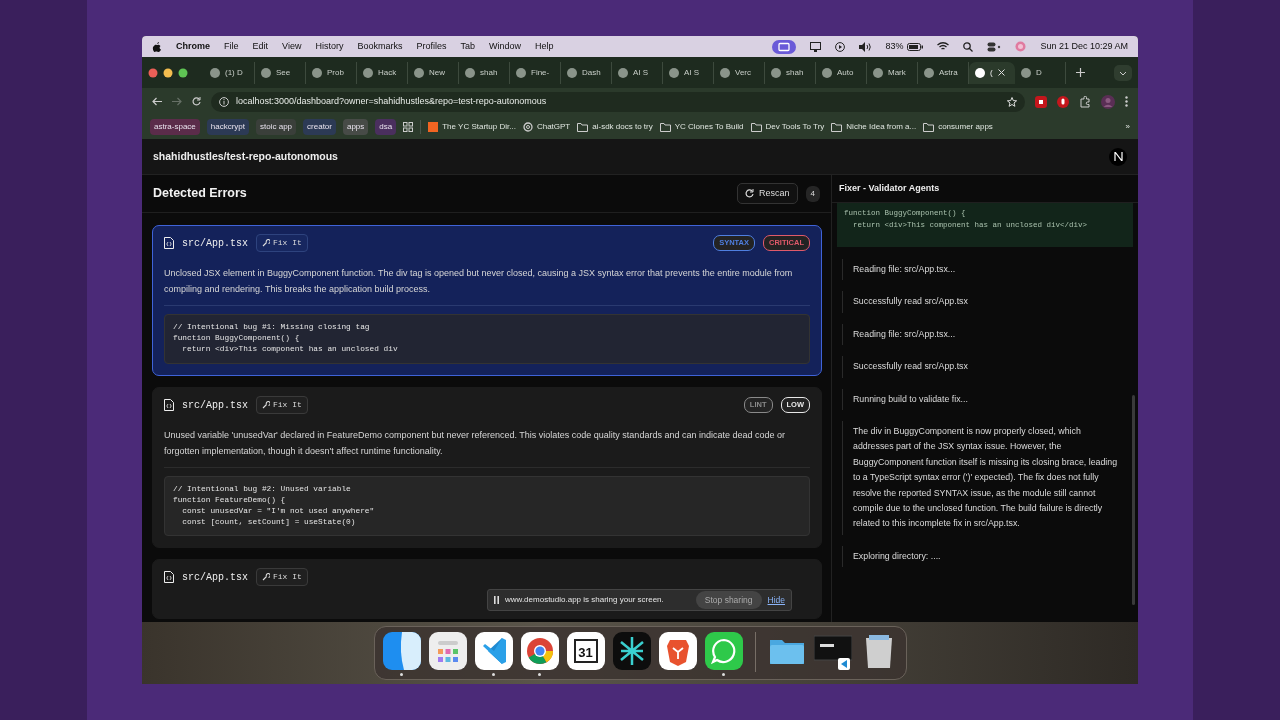 Image resolution: width=1280 pixels, height=720 pixels. I want to click on browser-tab: Verc, so click(739, 72).